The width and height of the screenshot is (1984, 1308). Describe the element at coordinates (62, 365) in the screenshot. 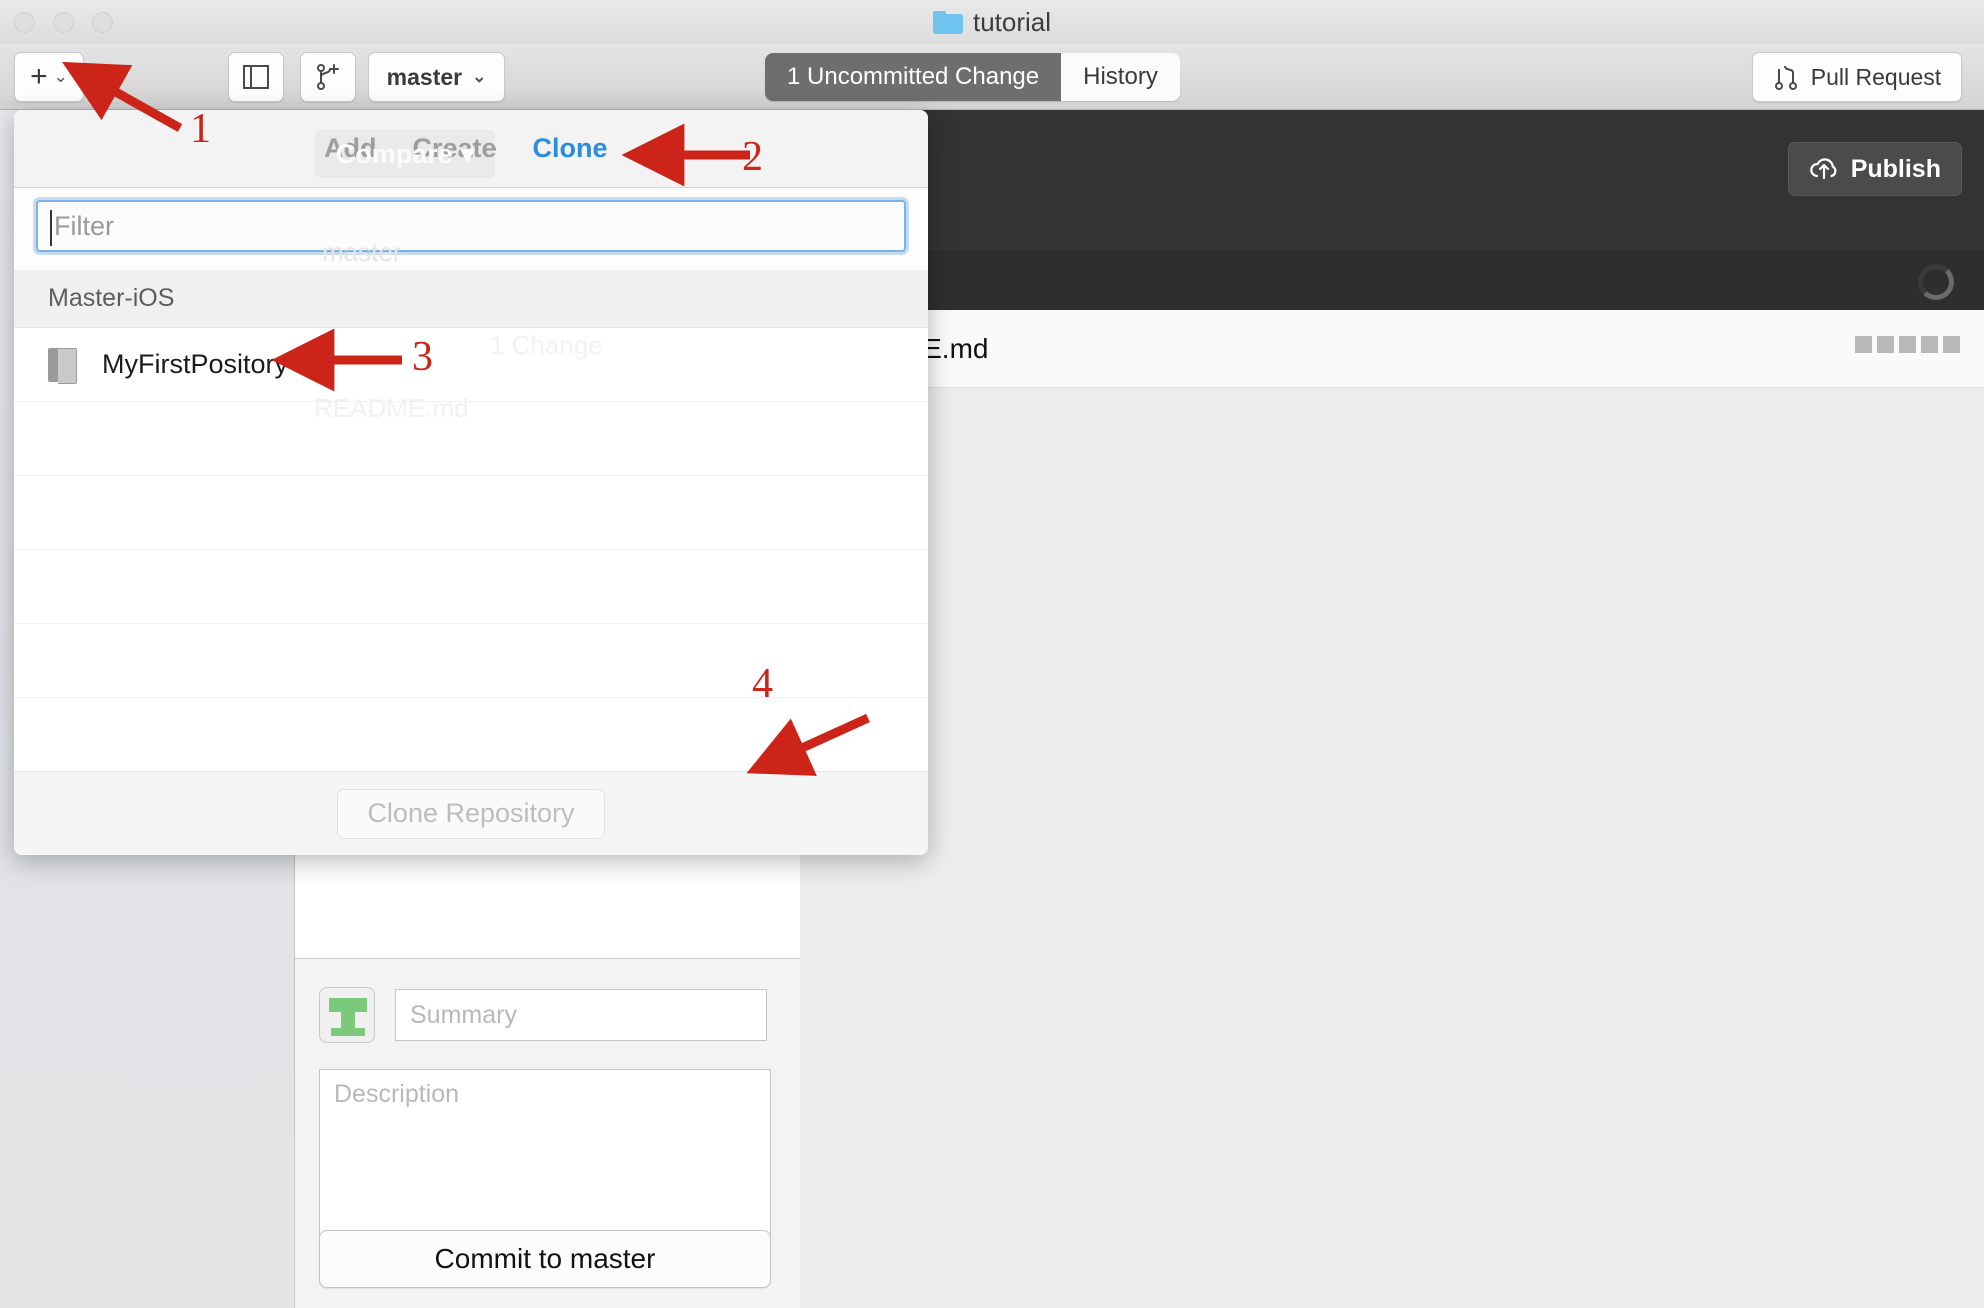

I see `repo-icon` at that location.